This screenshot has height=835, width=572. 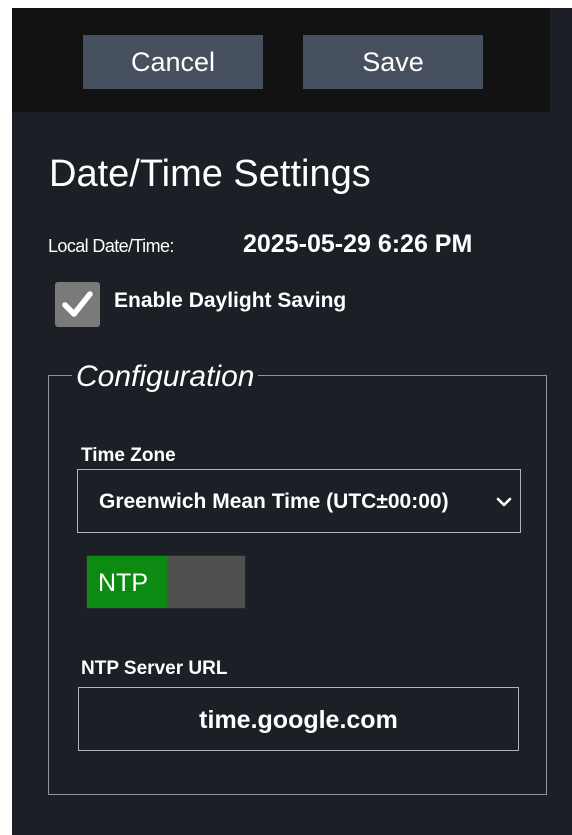 I want to click on daylight-saving-checkbox, so click(x=77, y=304).